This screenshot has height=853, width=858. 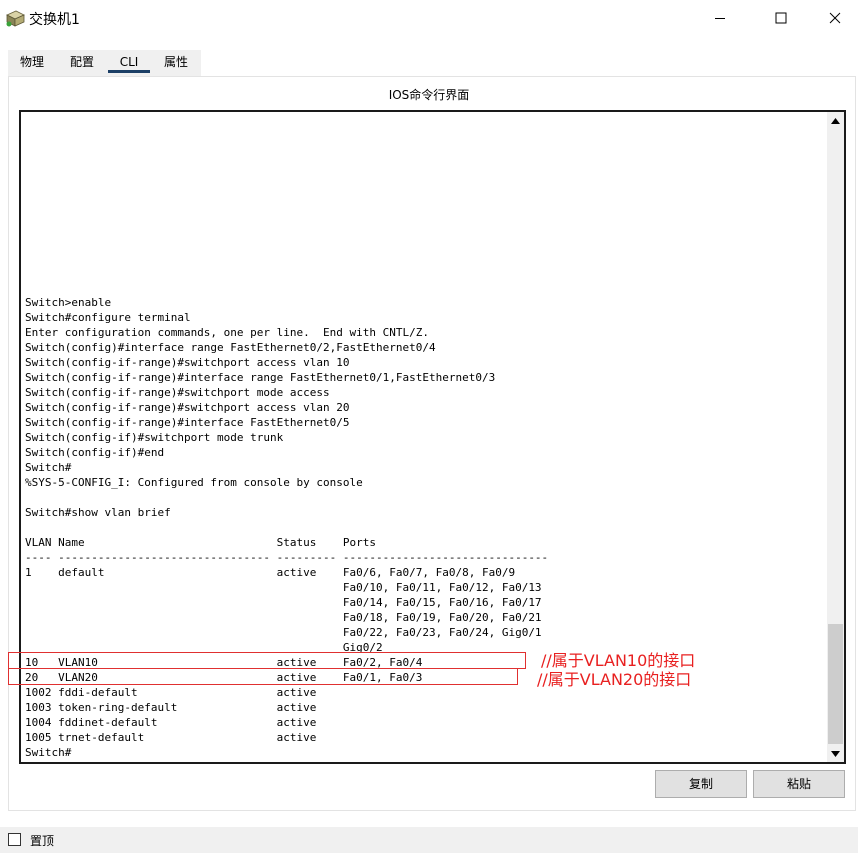 I want to click on vertical-scrollbar, so click(x=835, y=437).